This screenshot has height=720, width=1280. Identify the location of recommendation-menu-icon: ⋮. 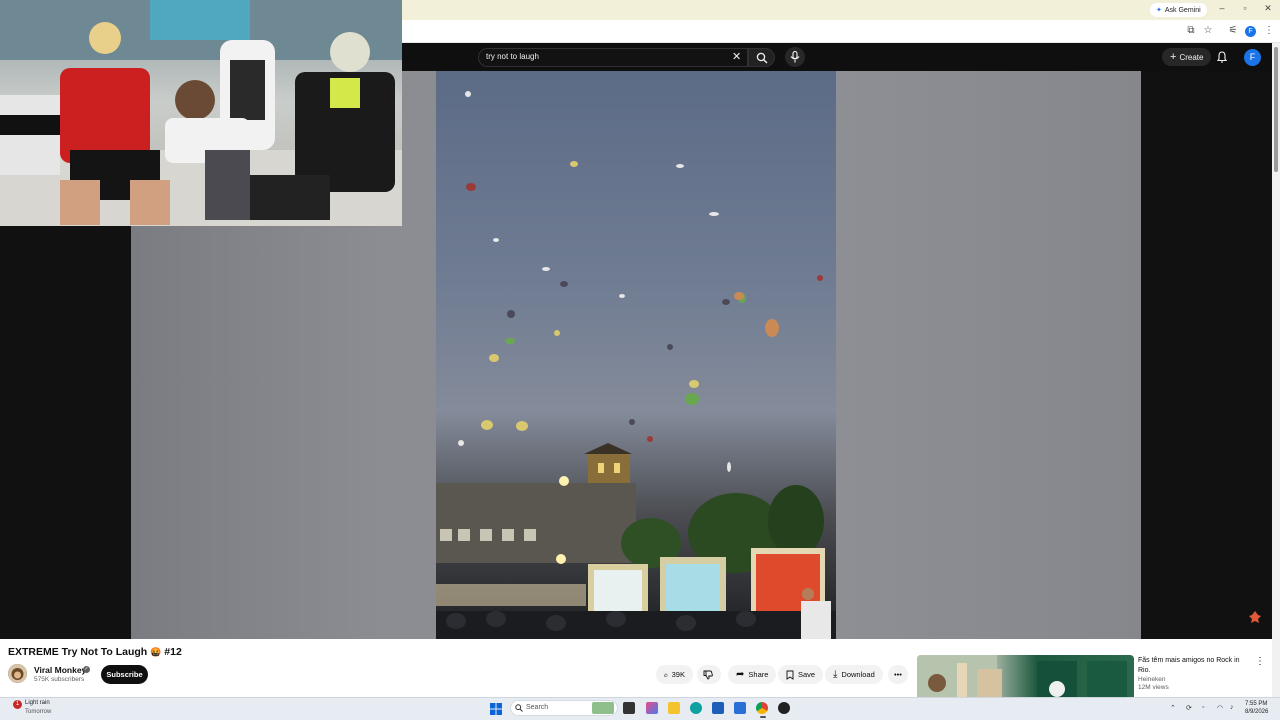
(1260, 661).